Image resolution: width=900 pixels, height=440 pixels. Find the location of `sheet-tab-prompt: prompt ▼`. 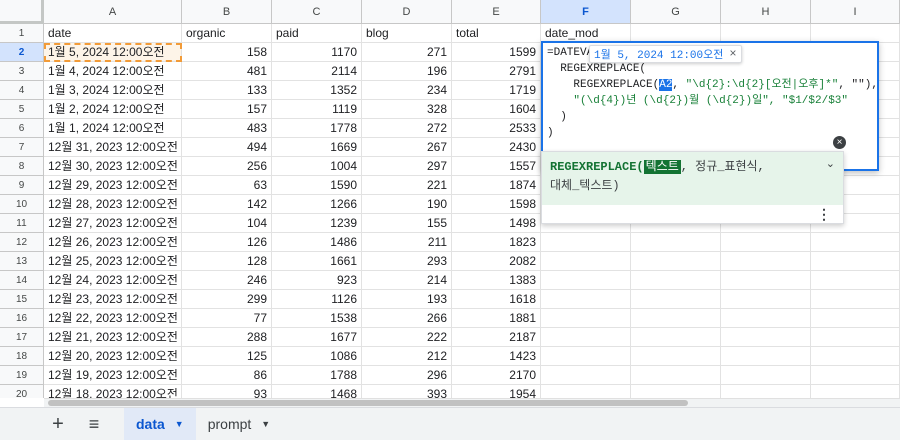

sheet-tab-prompt: prompt ▼ is located at coordinates (239, 424).